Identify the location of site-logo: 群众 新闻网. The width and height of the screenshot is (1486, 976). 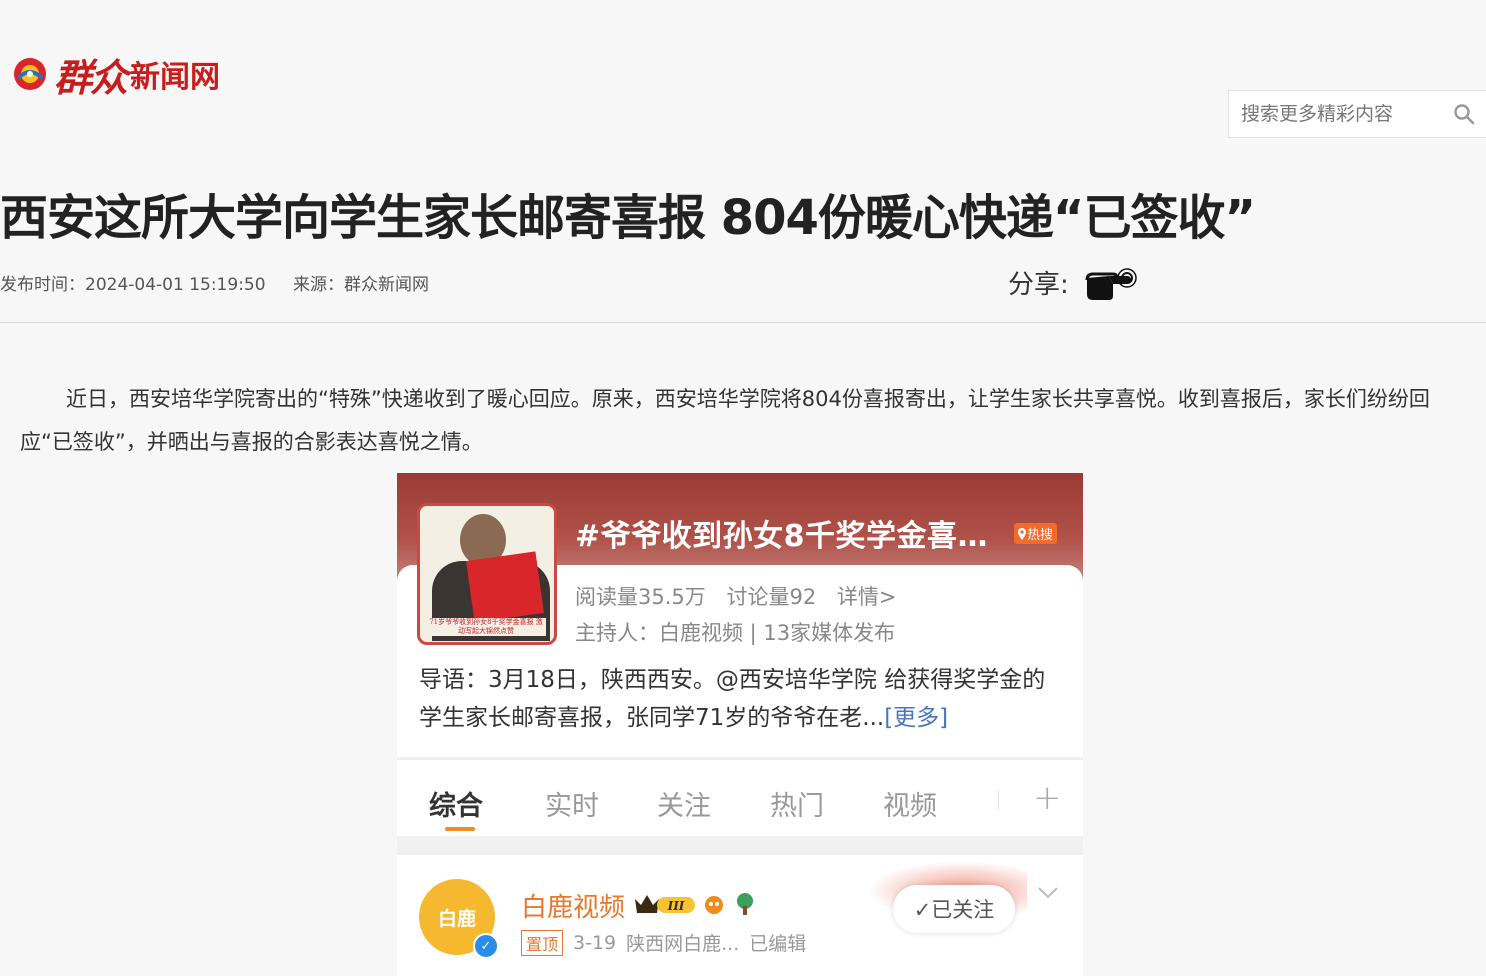
(116, 74).